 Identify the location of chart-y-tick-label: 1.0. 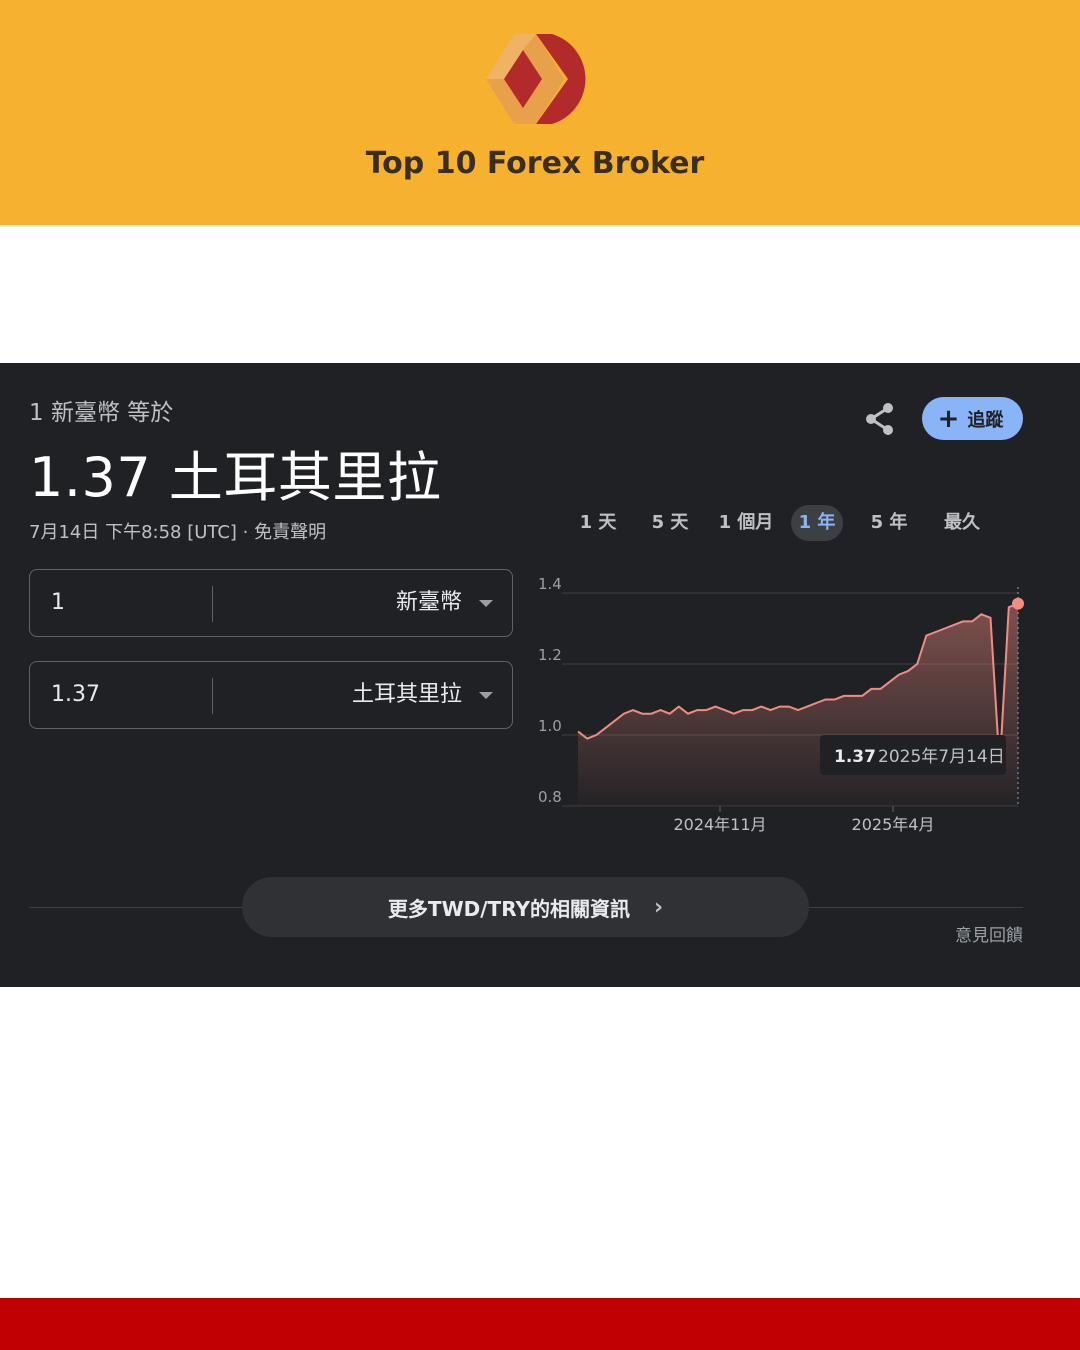
(550, 726).